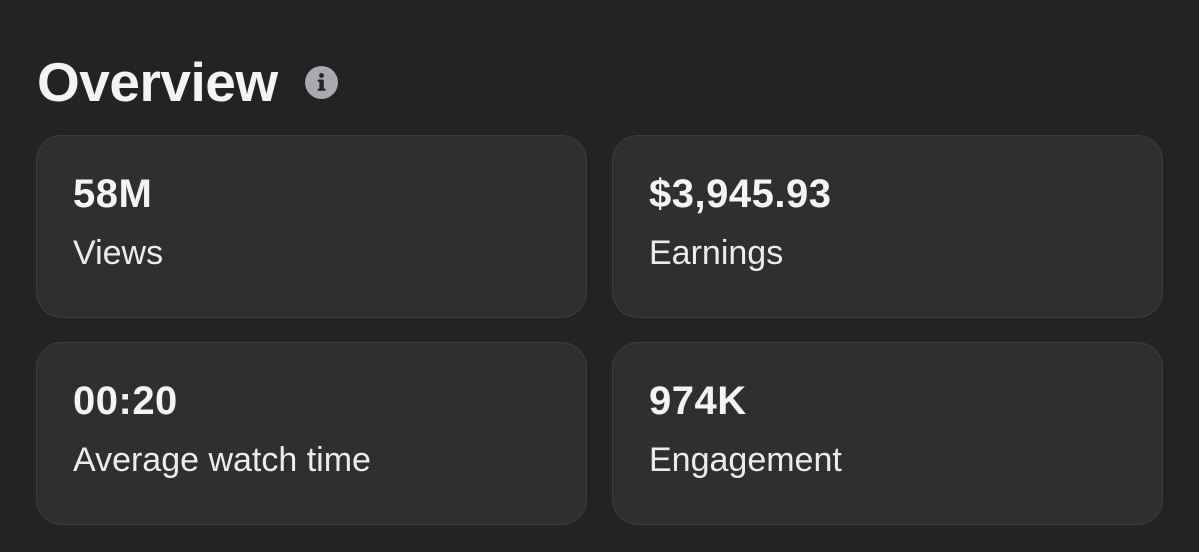  Describe the element at coordinates (157, 81) in the screenshot. I see `page-title: Overview` at that location.